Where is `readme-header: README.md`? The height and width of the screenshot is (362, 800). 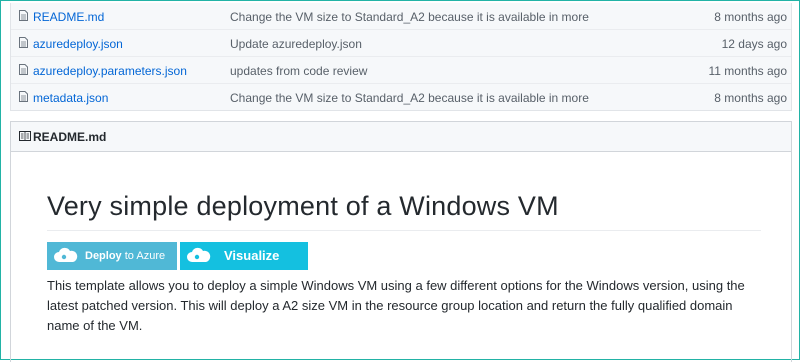
readme-header: README.md is located at coordinates (401, 137).